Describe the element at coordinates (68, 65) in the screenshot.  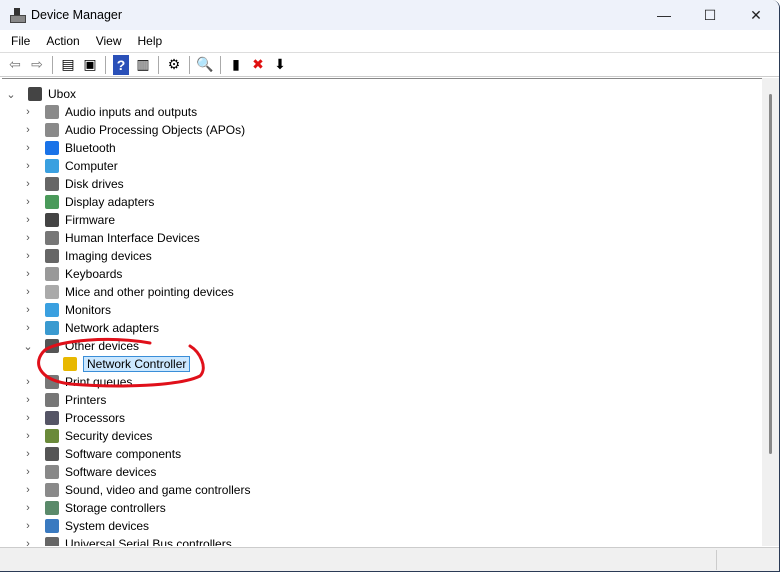
I see `show-hide-console-tree-icon: ▤` at that location.